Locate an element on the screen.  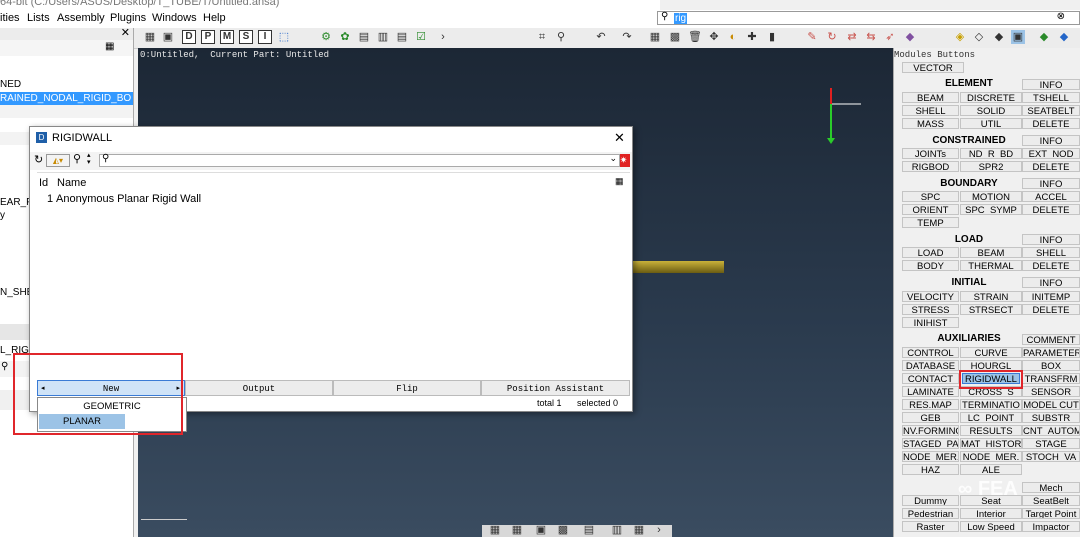
constrained-section: CONSTRAINED is located at coordinates (969, 141).